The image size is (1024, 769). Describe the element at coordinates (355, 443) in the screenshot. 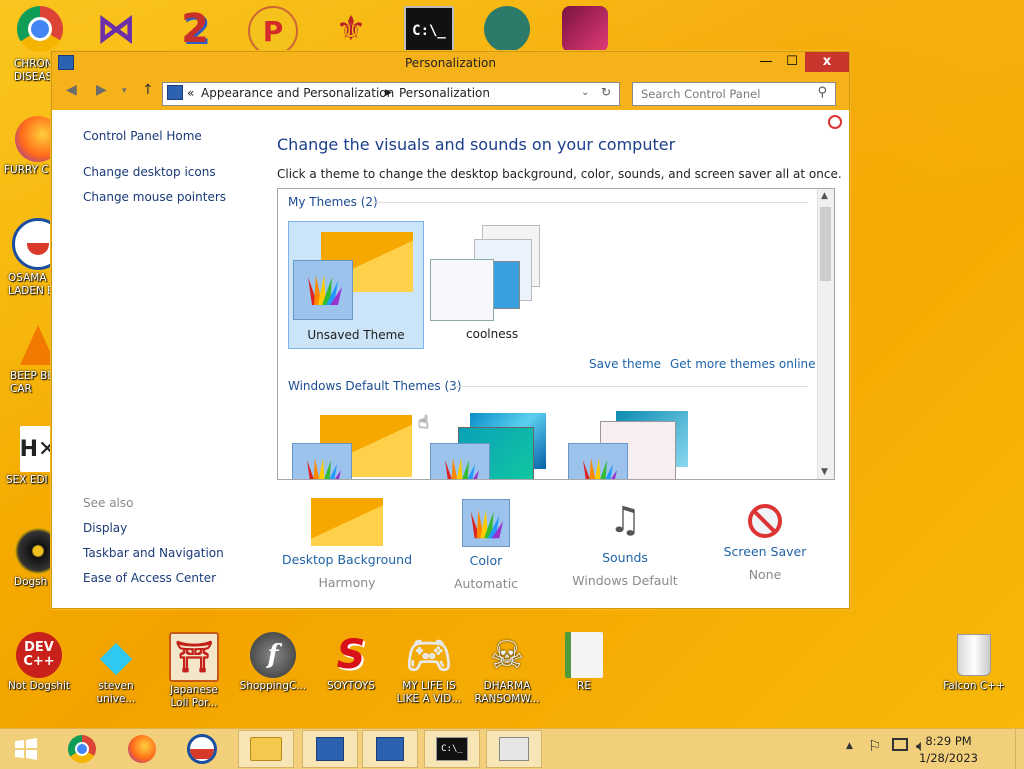

I see `theme-windows-harmony` at that location.